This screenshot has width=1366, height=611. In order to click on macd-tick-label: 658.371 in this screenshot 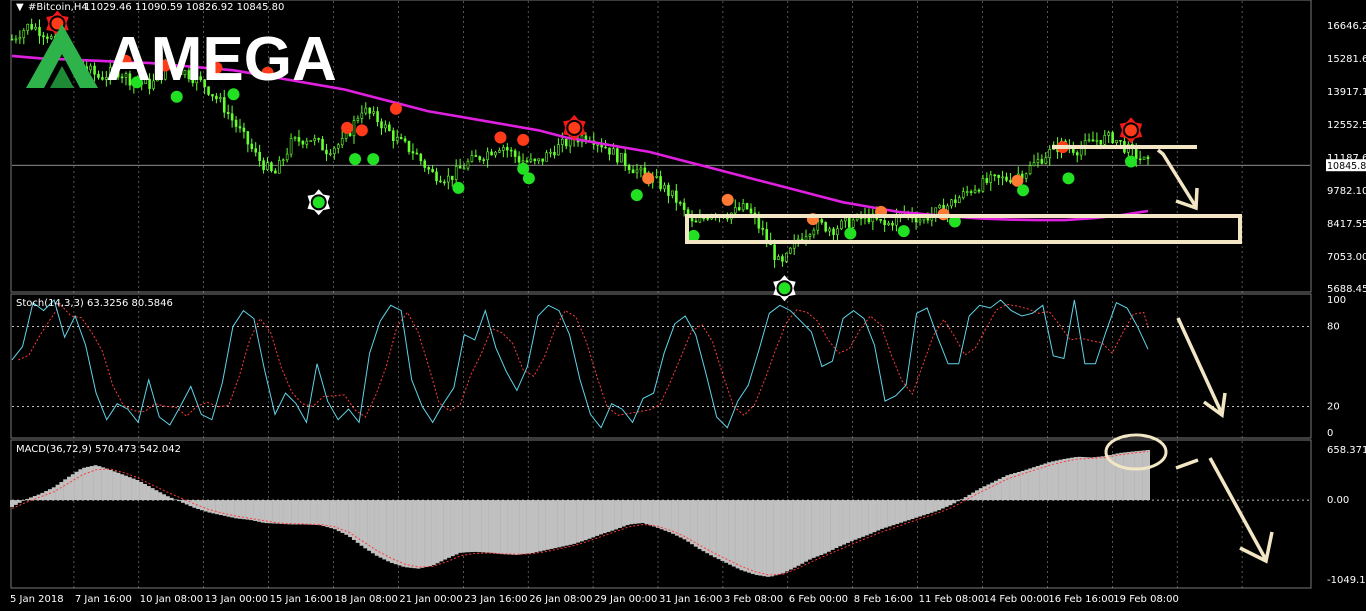, I will do `click(1346, 450)`.